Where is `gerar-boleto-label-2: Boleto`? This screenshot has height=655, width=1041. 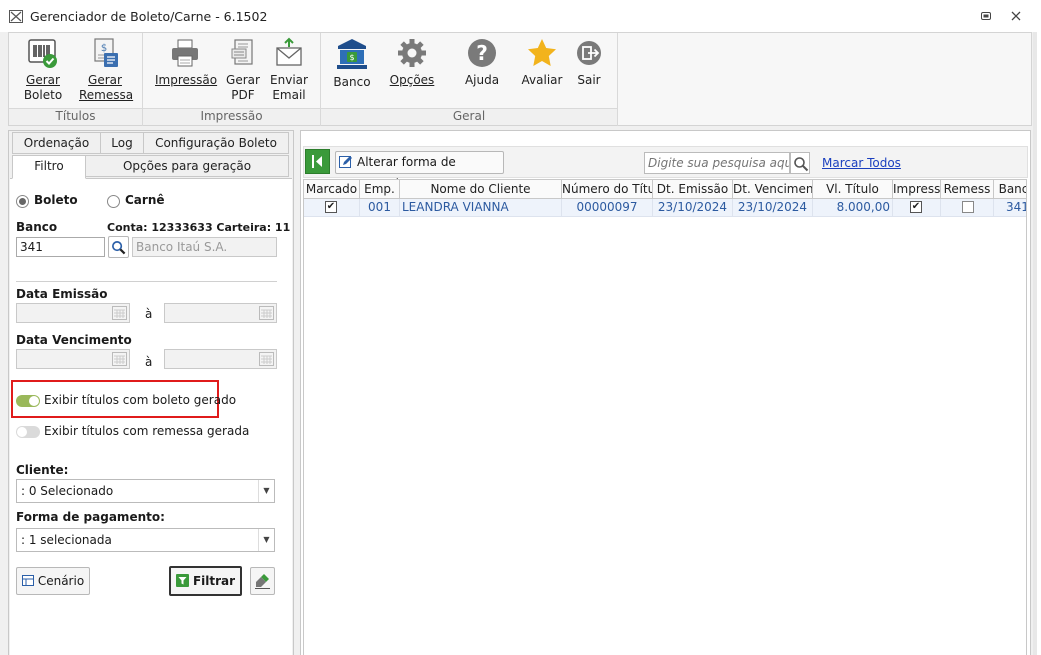
gerar-boleto-label-2: Boleto is located at coordinates (43, 95).